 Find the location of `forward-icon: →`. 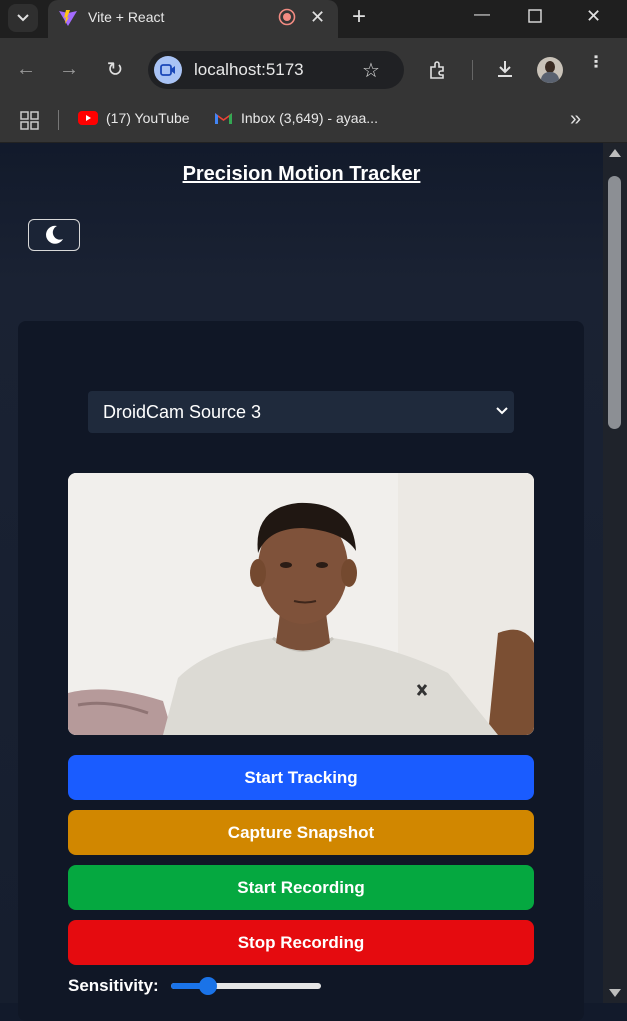

forward-icon: → is located at coordinates (69, 69).